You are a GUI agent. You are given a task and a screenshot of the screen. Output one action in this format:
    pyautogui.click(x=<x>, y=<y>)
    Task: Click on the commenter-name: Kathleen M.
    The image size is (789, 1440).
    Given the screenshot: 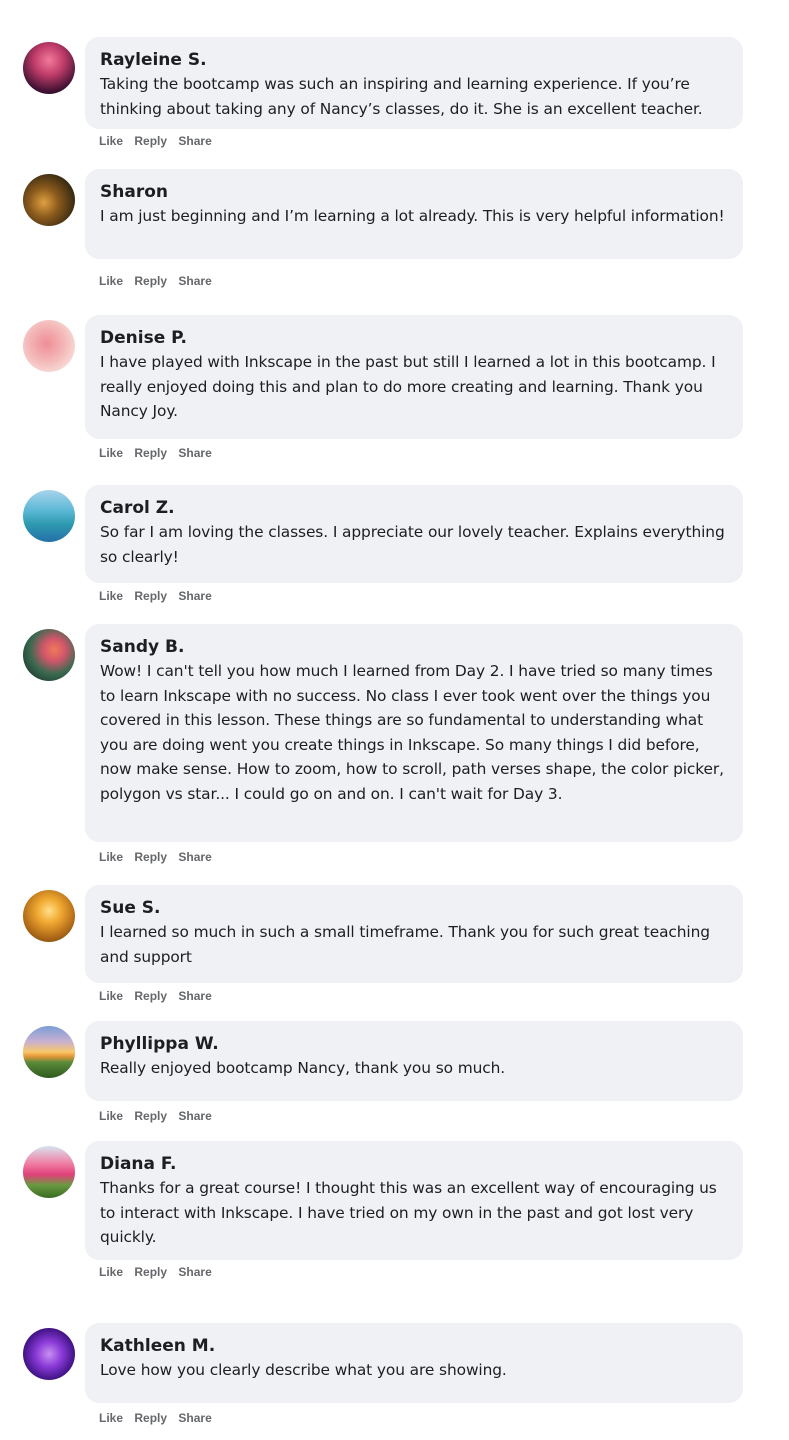 What is the action you would take?
    pyautogui.click(x=414, y=1346)
    